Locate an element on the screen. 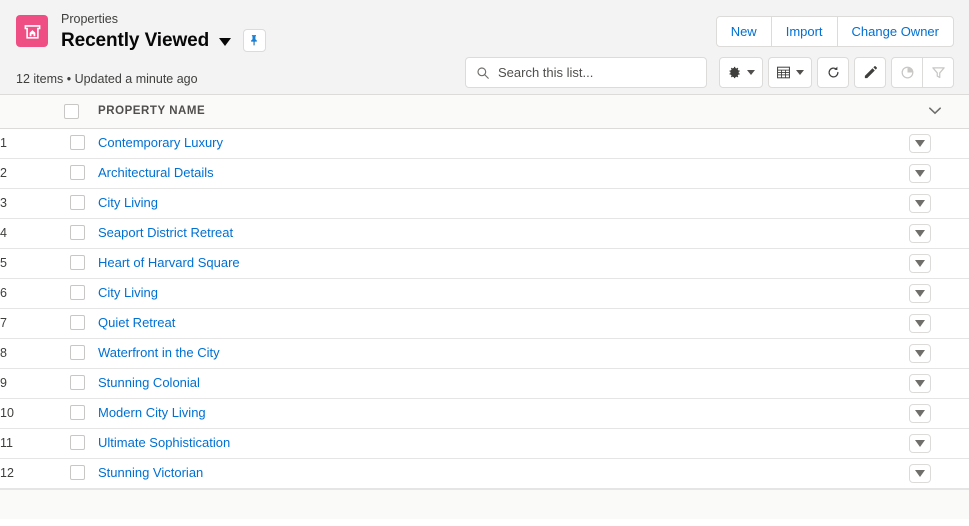 The image size is (969, 526). property-name-cell: Heart of Harvard Square is located at coordinates (502, 263).